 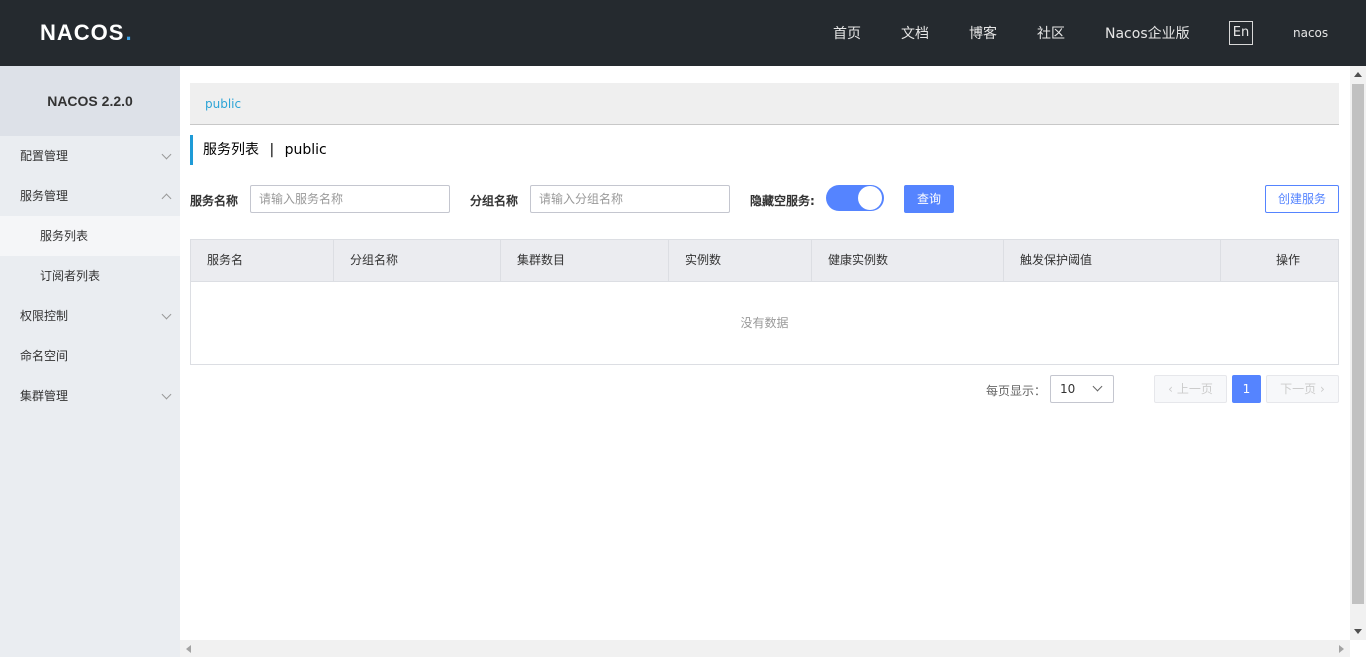 I want to click on next-page-button: 下一页 ›, so click(x=1302, y=389).